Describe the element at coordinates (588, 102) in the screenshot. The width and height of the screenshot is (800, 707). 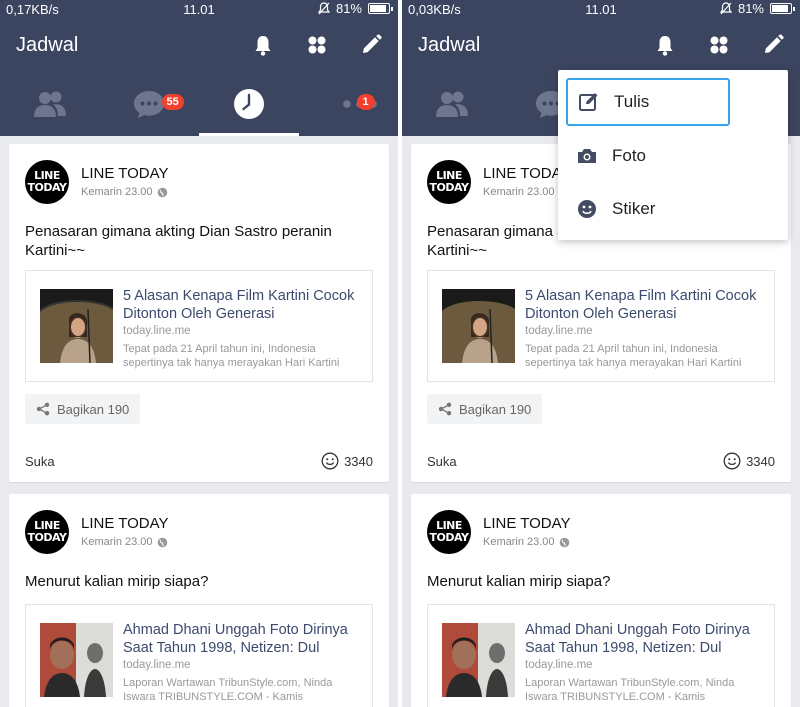
I see `edit-note-icon` at that location.